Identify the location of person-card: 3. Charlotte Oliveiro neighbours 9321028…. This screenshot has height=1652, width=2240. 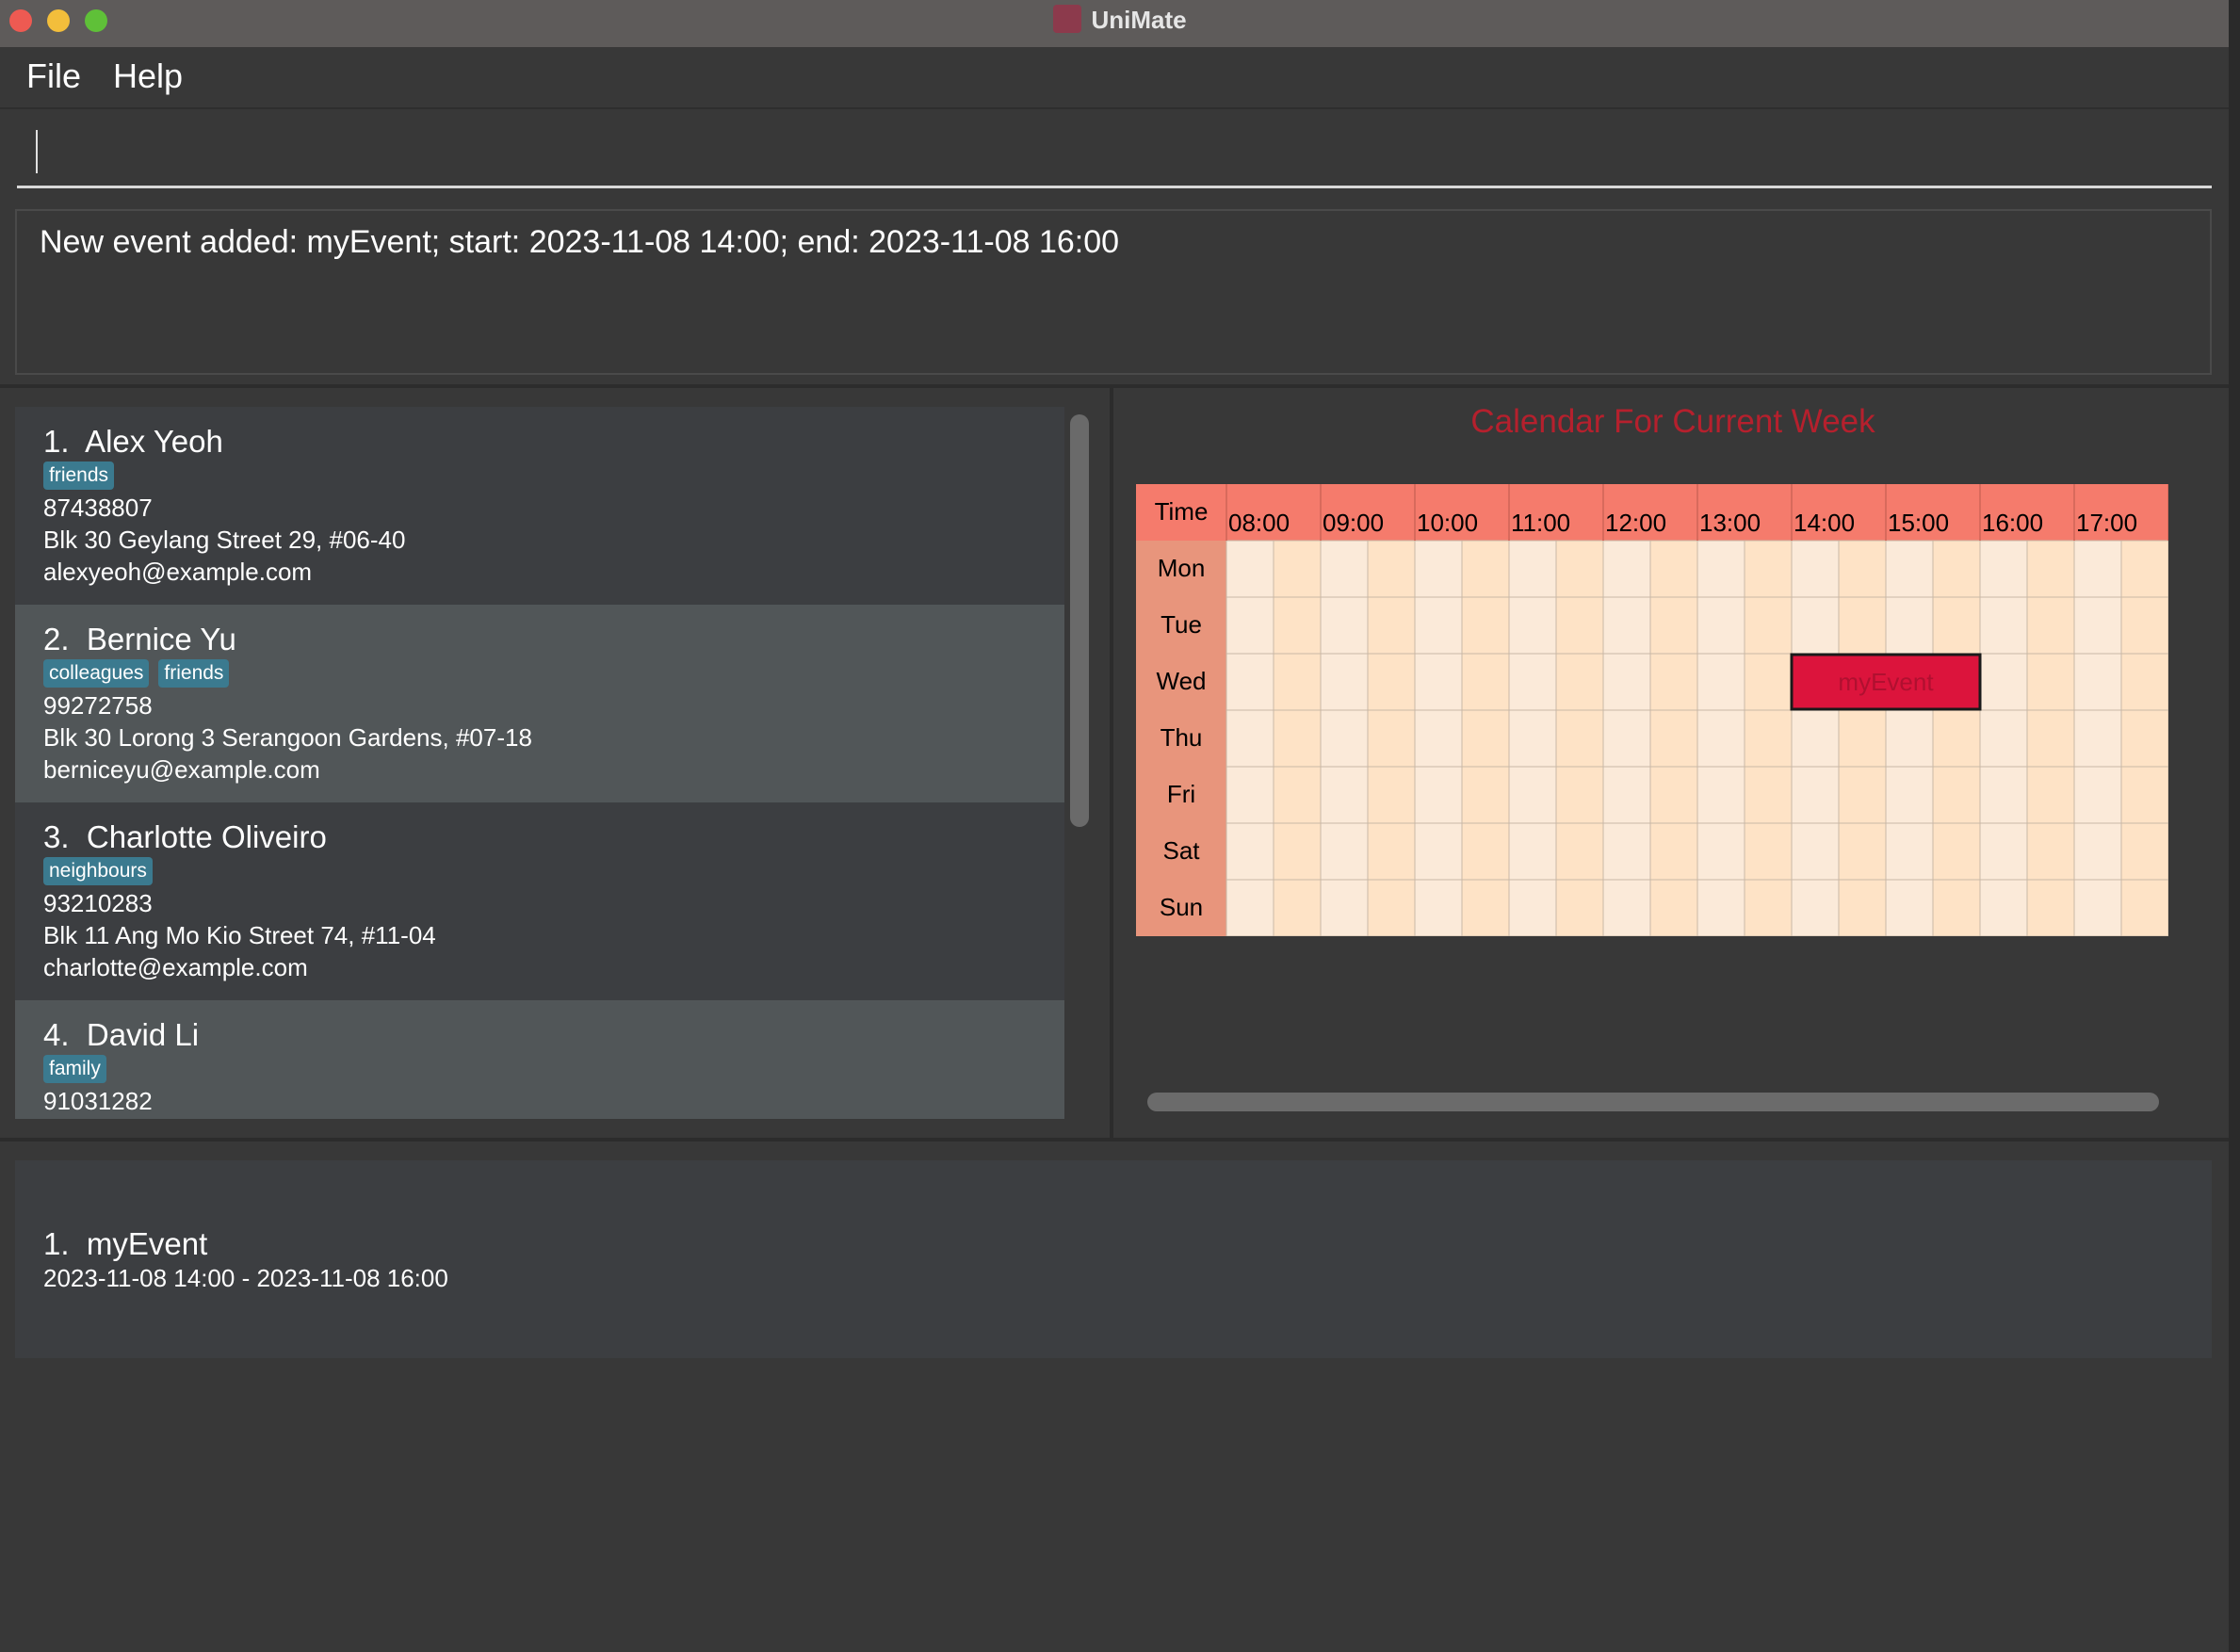
(539, 901).